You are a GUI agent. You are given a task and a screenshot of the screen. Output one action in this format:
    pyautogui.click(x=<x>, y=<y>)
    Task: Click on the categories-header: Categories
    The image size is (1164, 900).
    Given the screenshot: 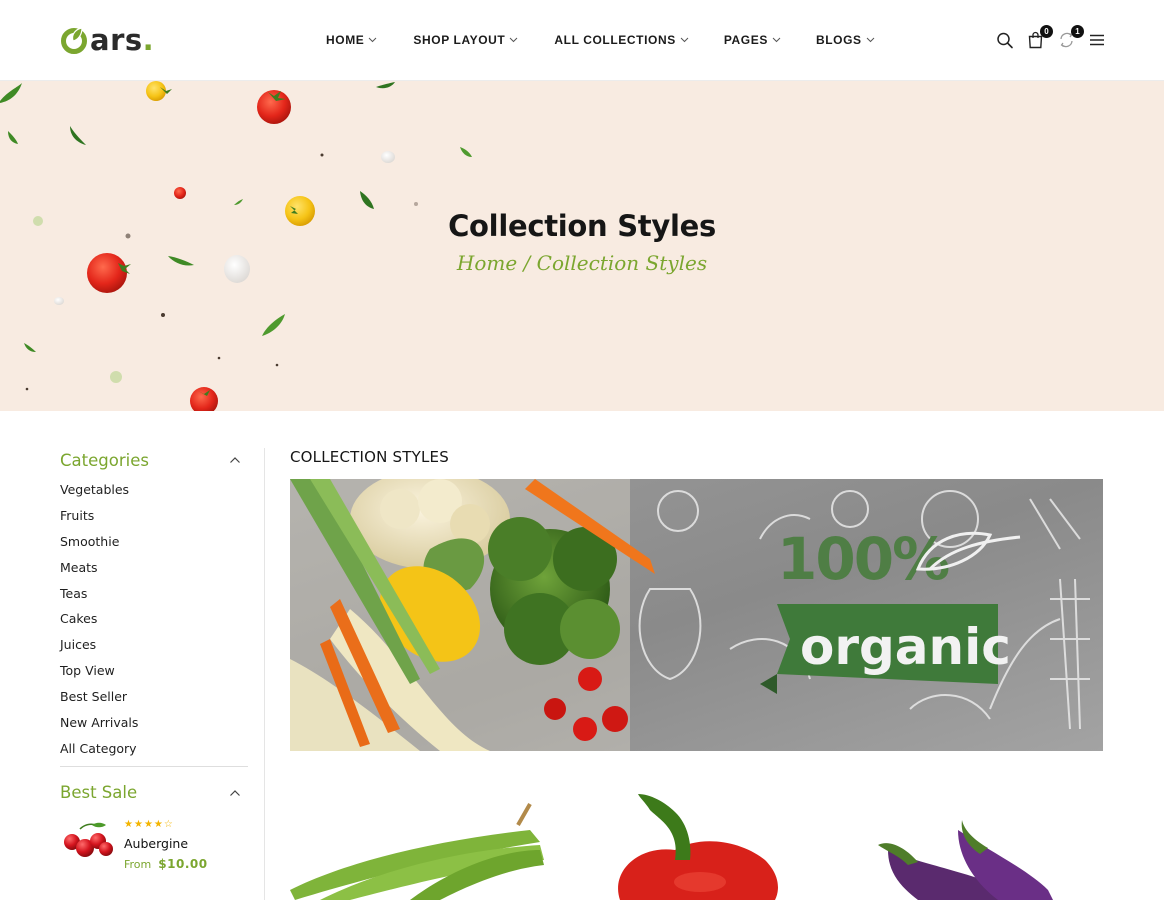 What is the action you would take?
    pyautogui.click(x=155, y=460)
    